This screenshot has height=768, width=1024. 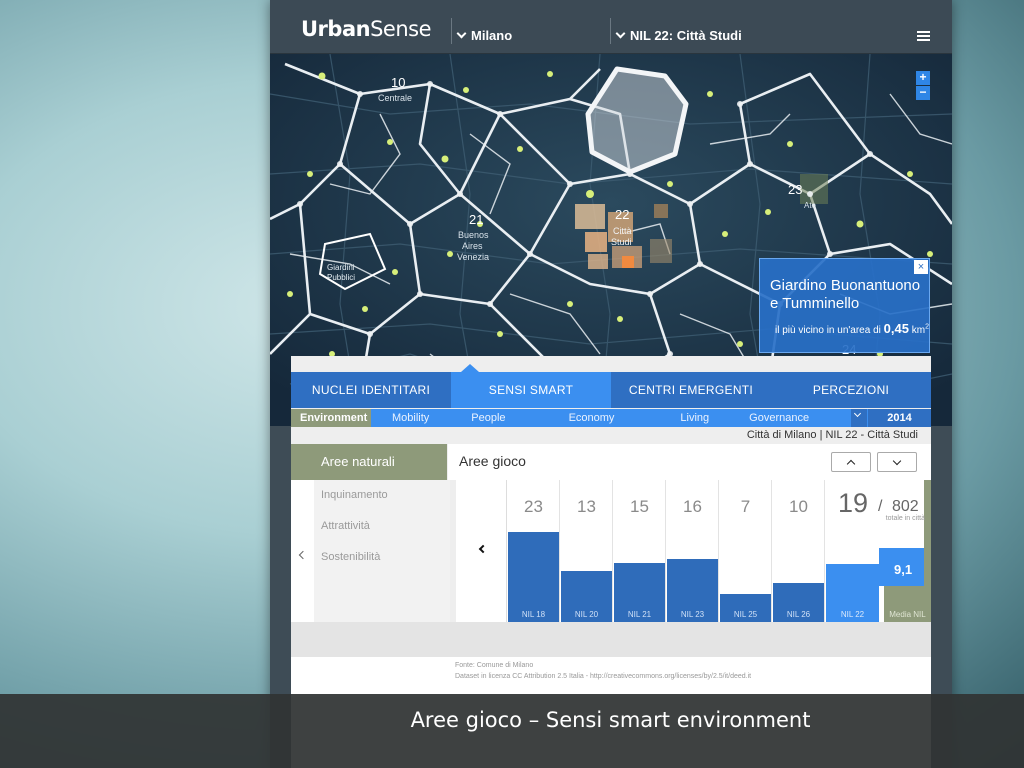 I want to click on close-icon: ×, so click(x=921, y=267).